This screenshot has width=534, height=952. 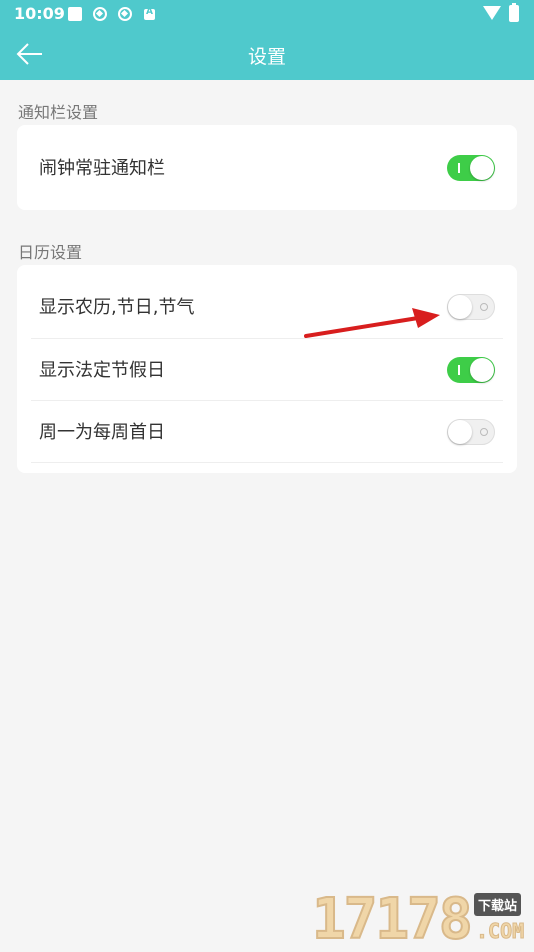 I want to click on row-divider, so click(x=267, y=462).